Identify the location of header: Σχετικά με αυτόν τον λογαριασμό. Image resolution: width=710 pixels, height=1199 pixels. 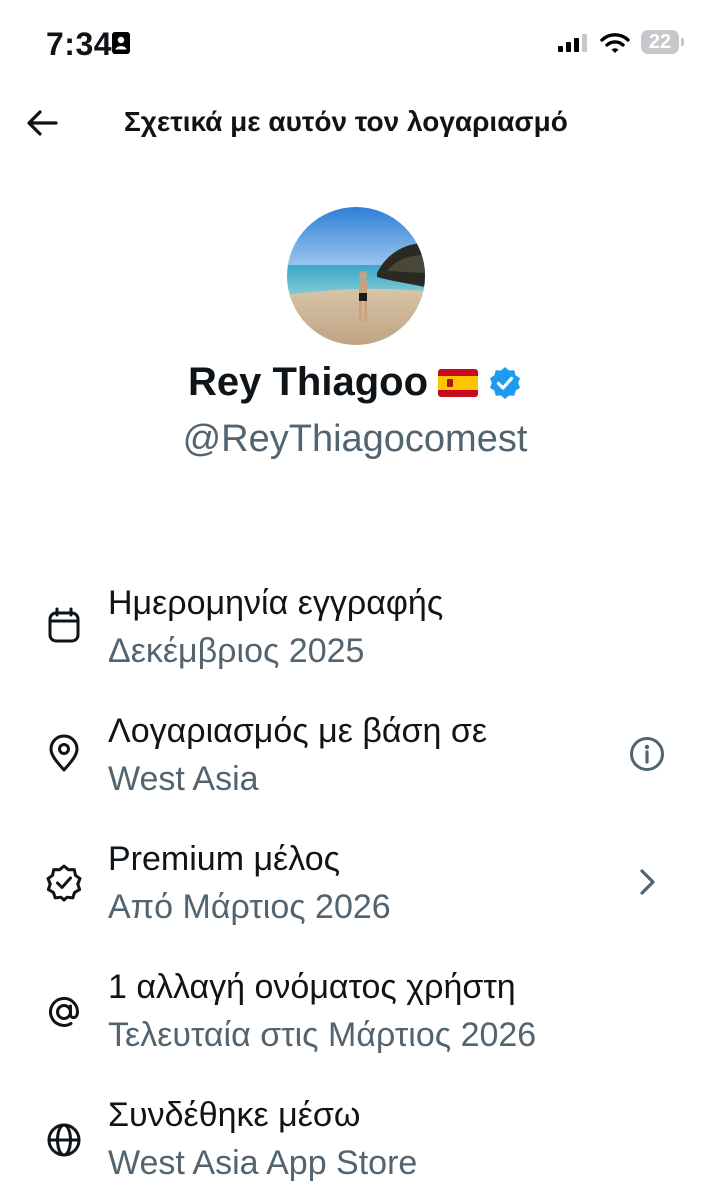
(355, 123).